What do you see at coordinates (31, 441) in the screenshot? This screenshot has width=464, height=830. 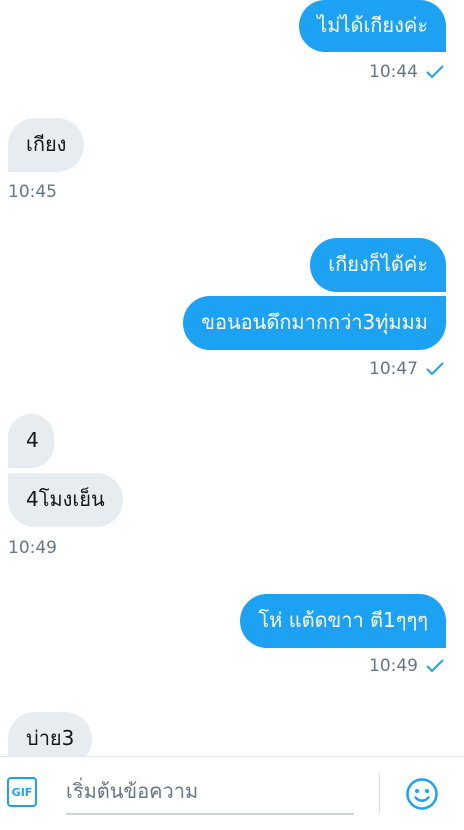 I see `incoming-message: 4` at bounding box center [31, 441].